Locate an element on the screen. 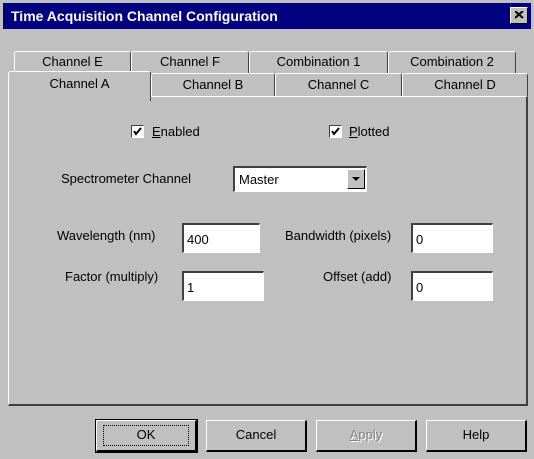  dropdown-button is located at coordinates (356, 179).